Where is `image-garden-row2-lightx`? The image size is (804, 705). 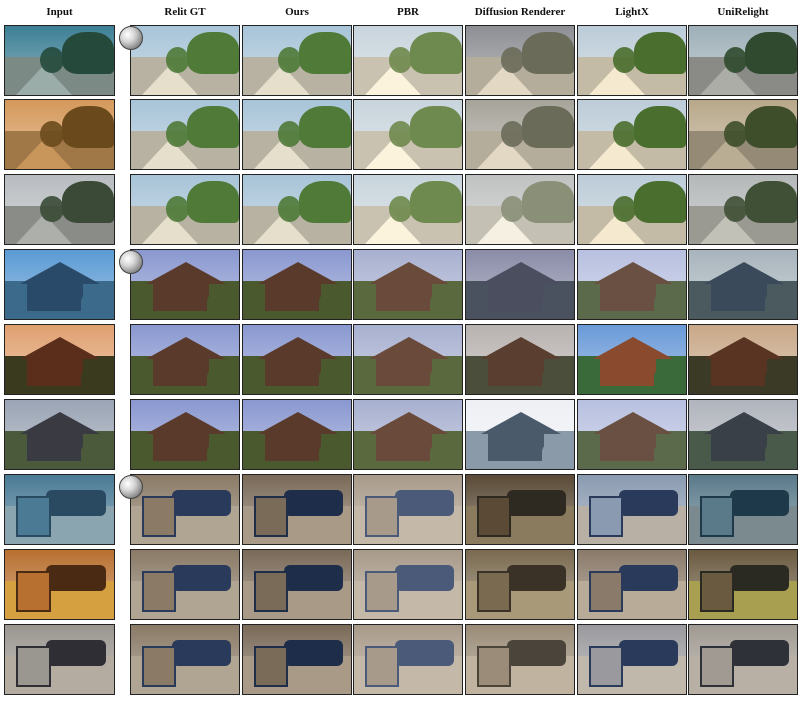
image-garden-row2-lightx is located at coordinates (632, 134).